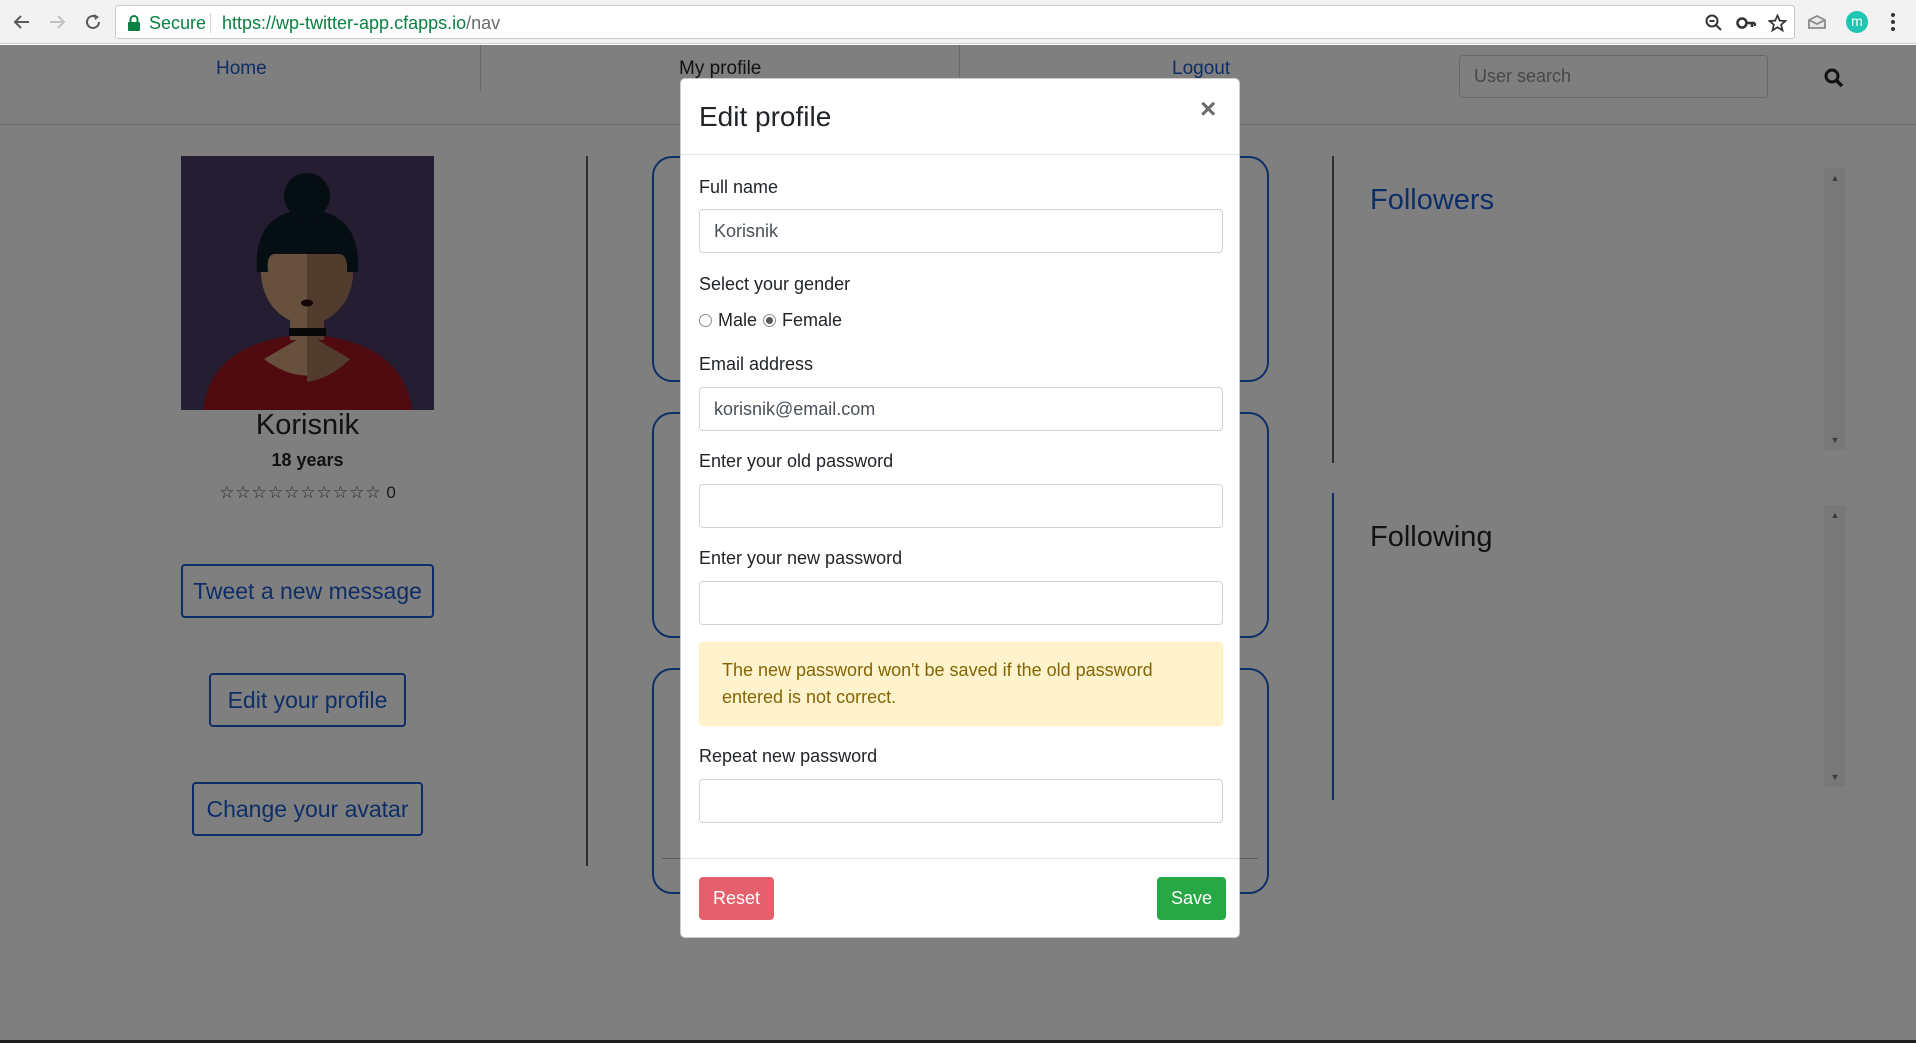  Describe the element at coordinates (1857, 22) in the screenshot. I see `profile-avatar-icon: m` at that location.